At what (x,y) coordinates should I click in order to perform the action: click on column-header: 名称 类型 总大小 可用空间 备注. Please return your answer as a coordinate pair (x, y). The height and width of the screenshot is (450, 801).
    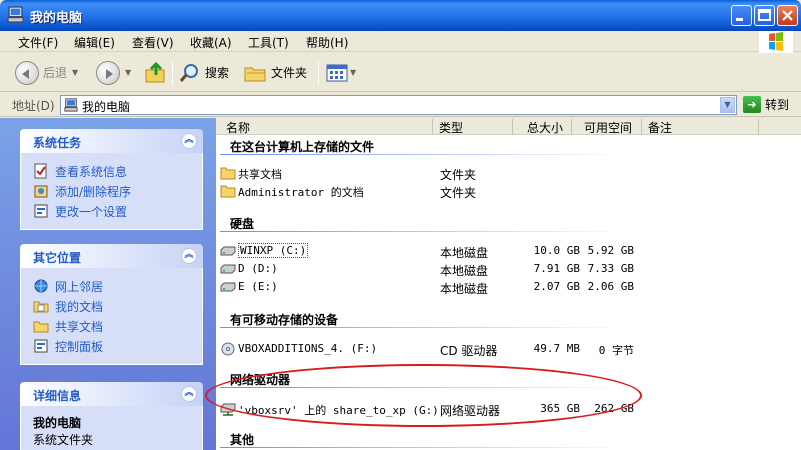
    Looking at the image, I should click on (508, 126).